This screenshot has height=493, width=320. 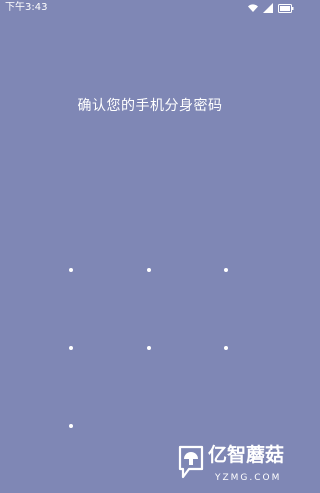 I want to click on wifi-icon, so click(x=253, y=8).